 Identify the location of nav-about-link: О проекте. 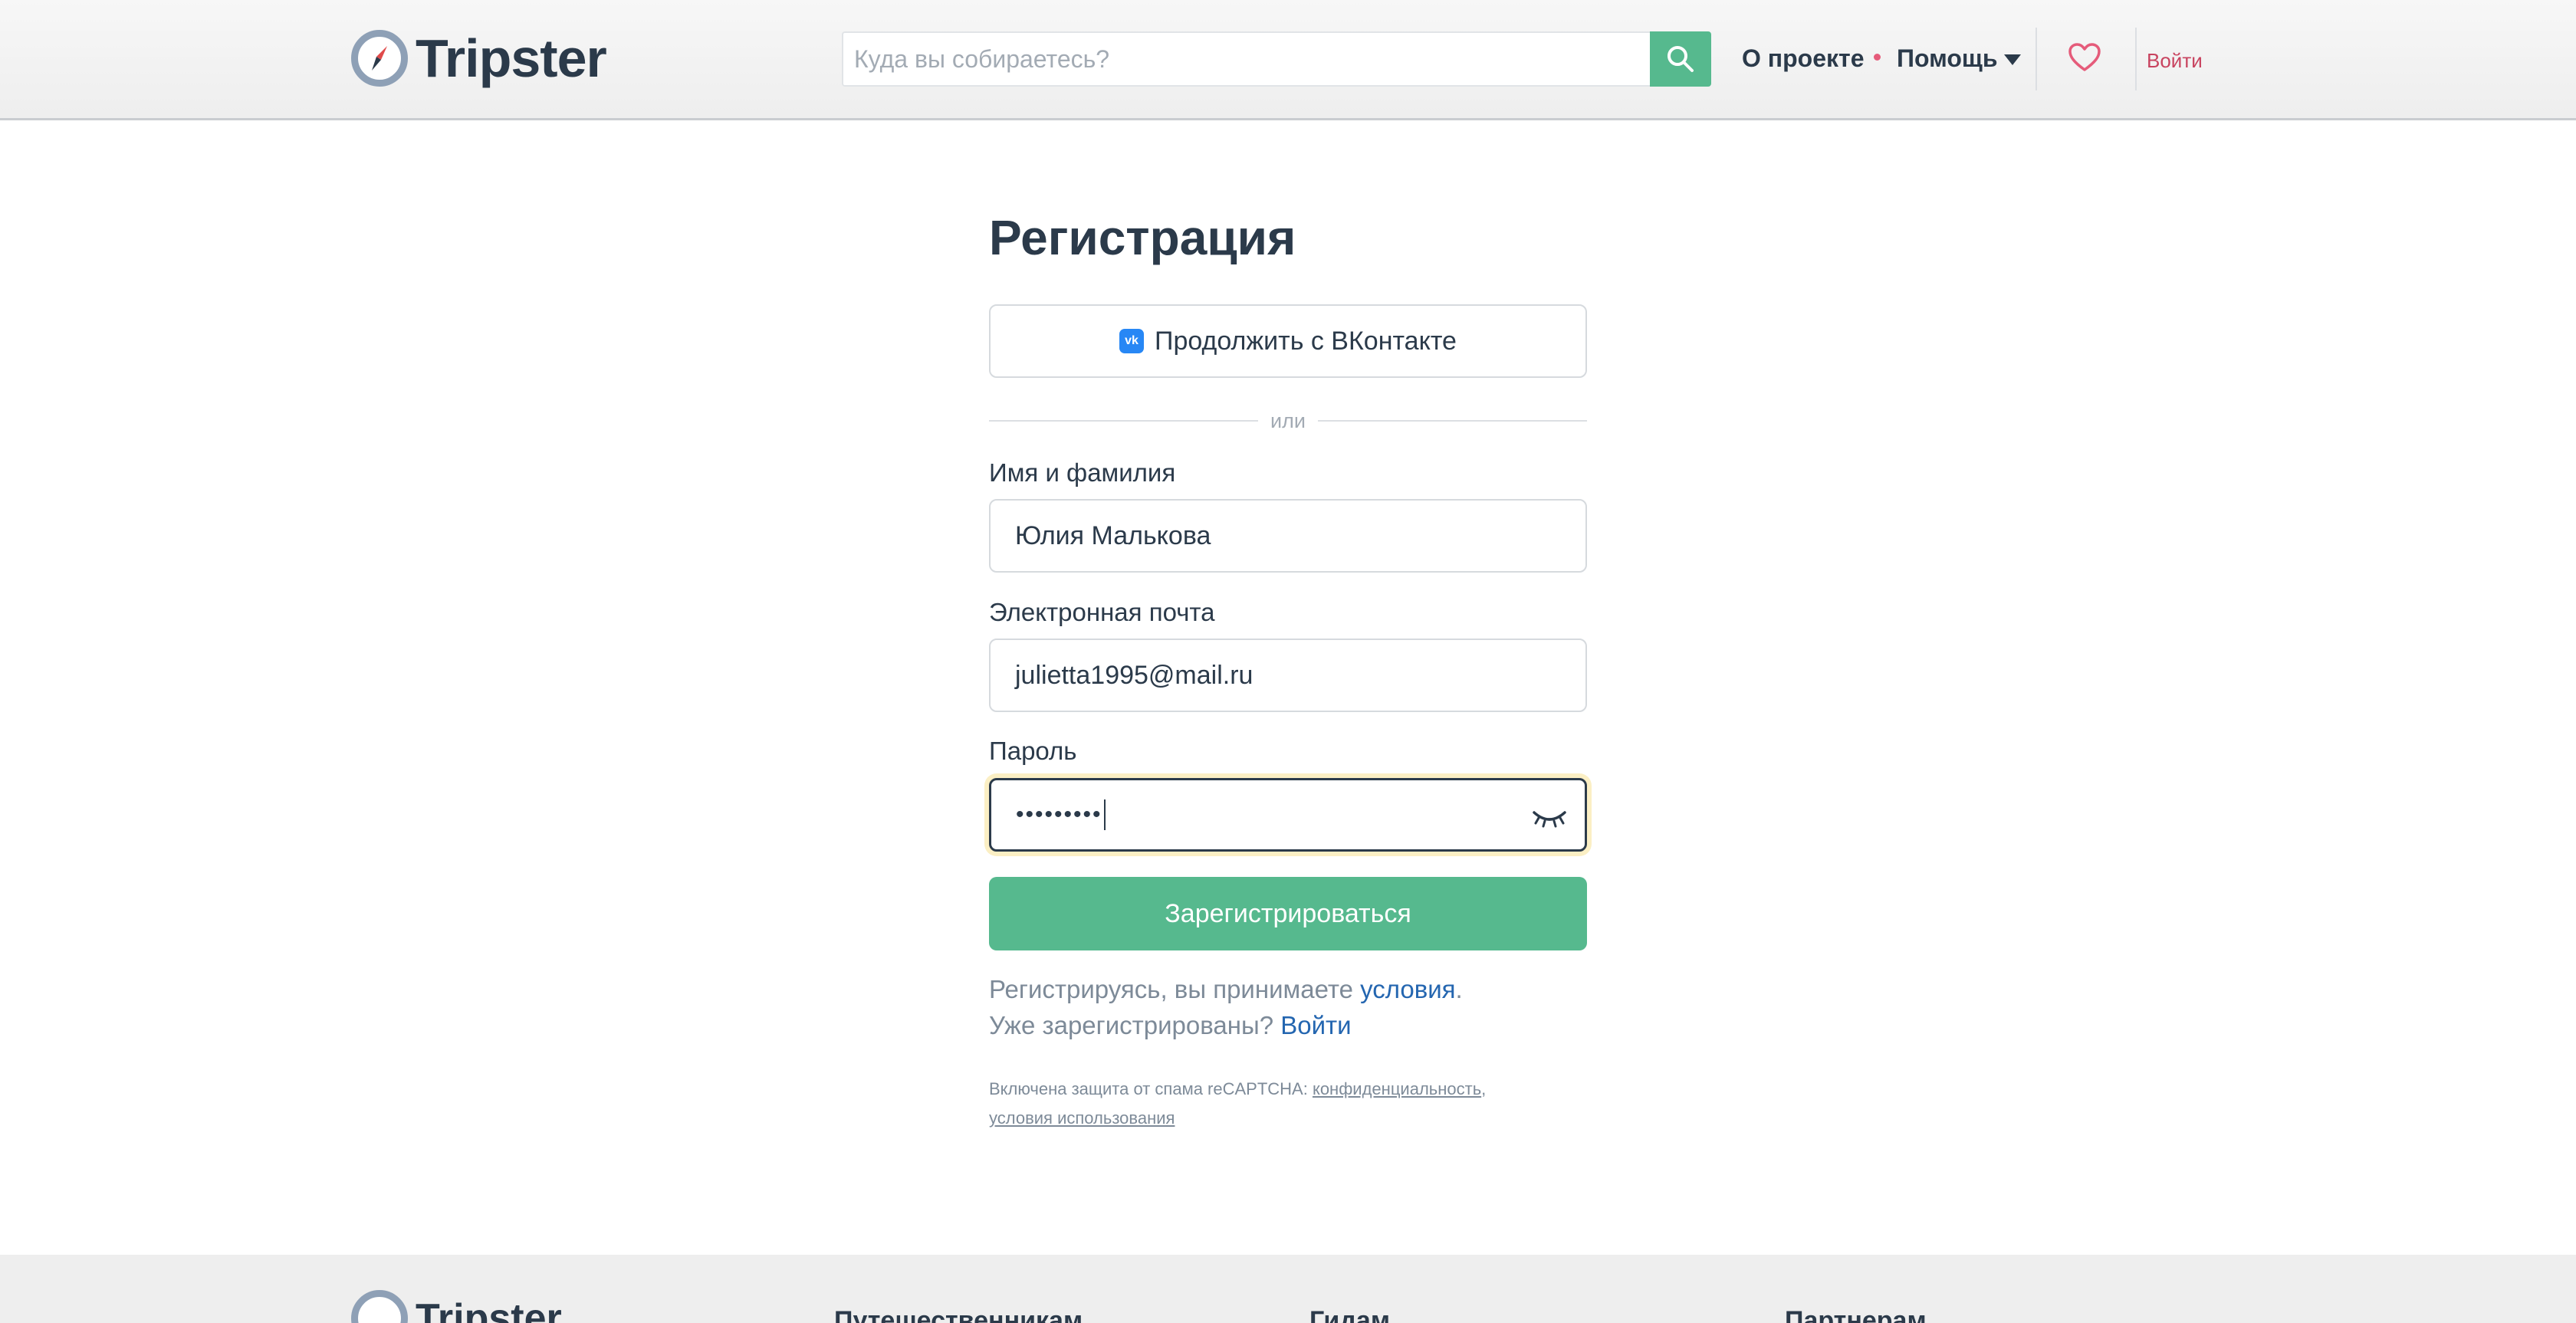
(1803, 58).